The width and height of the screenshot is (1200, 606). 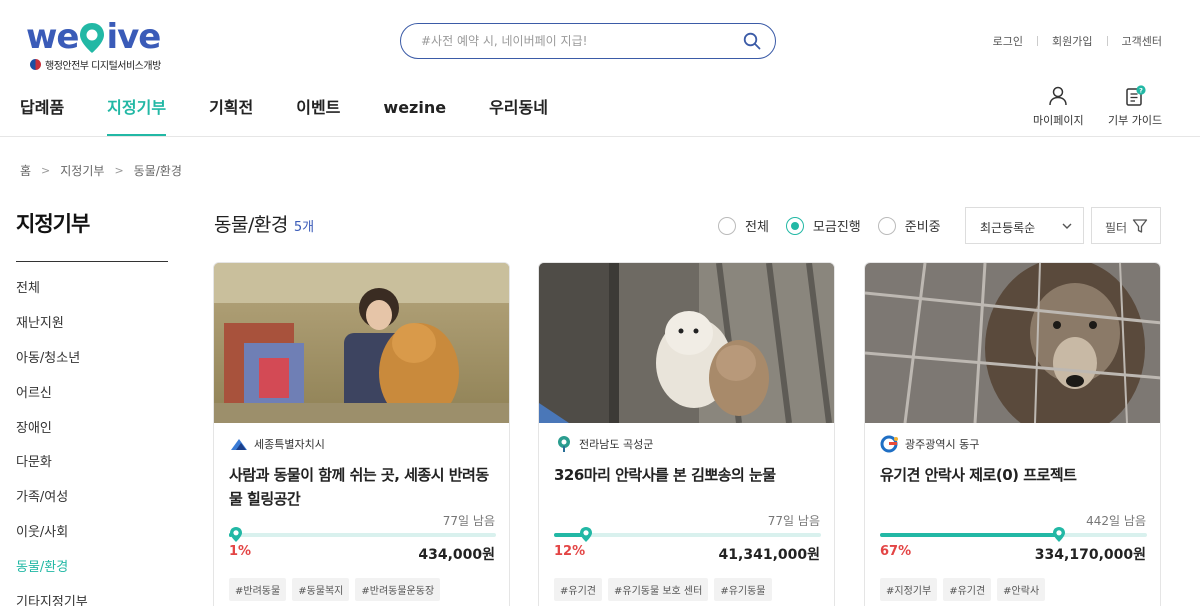 What do you see at coordinates (103, 66) in the screenshot?
I see `logo-subtitle: 행정안전부 디지털서비스개방` at bounding box center [103, 66].